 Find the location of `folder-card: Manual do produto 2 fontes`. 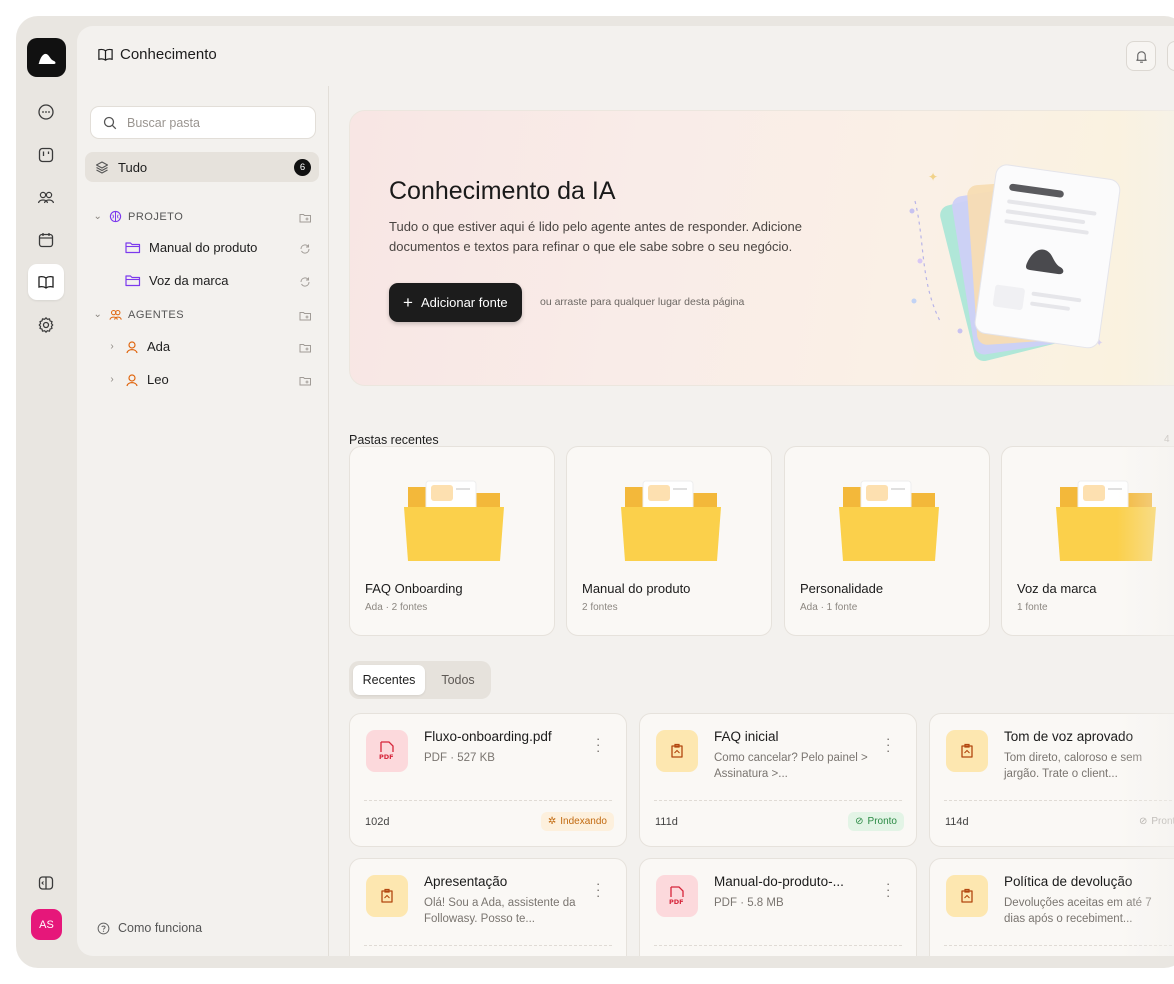

folder-card: Manual do produto 2 fontes is located at coordinates (669, 541).